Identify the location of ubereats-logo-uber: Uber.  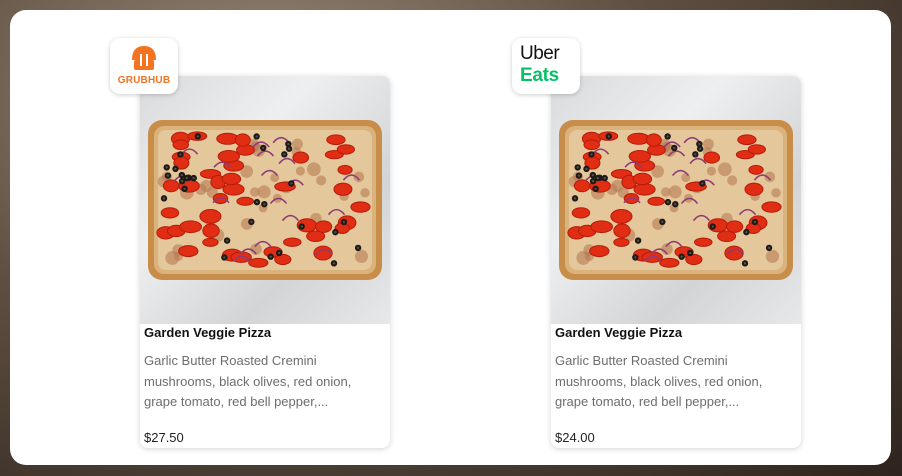
(540, 53).